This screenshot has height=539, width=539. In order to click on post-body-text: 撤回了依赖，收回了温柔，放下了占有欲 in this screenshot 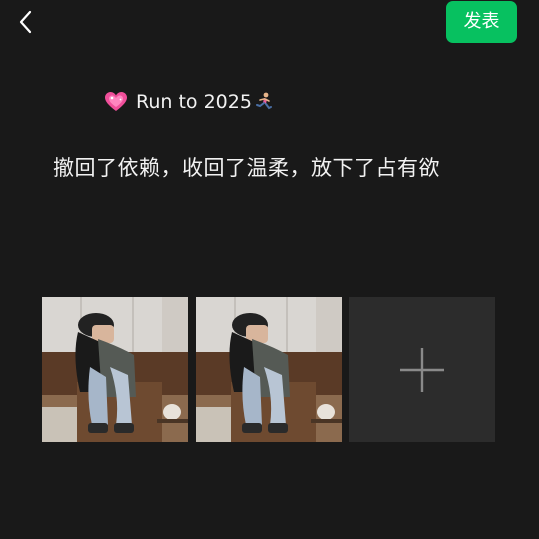, I will do `click(246, 167)`.